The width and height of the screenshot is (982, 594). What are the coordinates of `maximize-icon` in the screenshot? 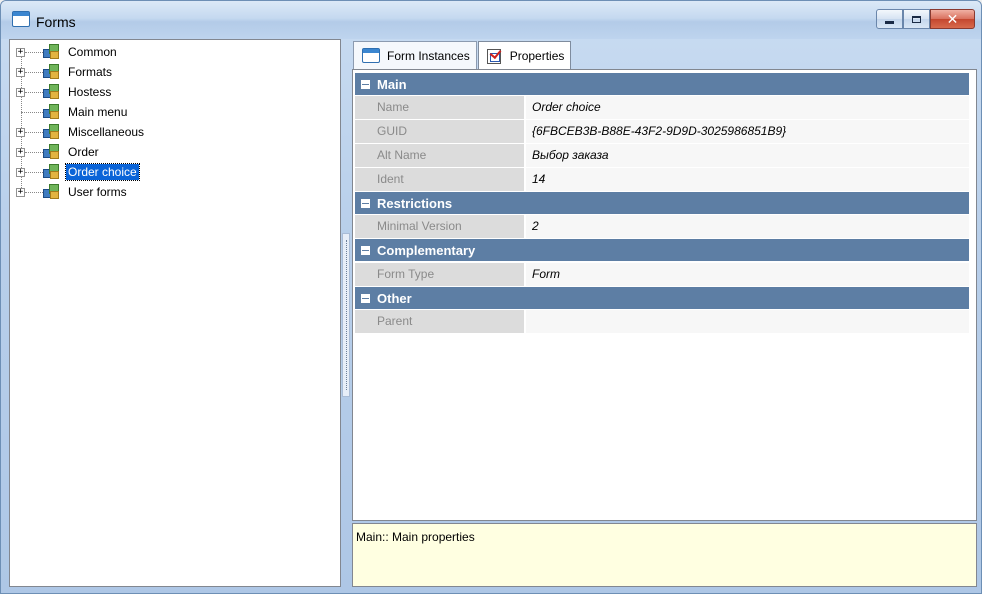 It's located at (916, 19).